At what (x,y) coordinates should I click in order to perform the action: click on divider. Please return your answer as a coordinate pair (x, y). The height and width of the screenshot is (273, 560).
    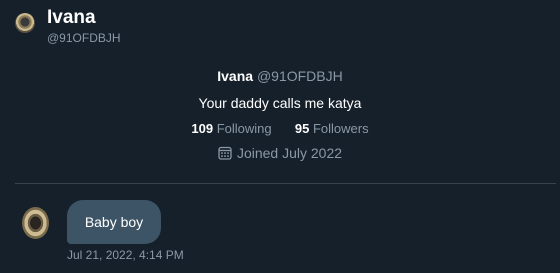
    Looking at the image, I should click on (285, 183).